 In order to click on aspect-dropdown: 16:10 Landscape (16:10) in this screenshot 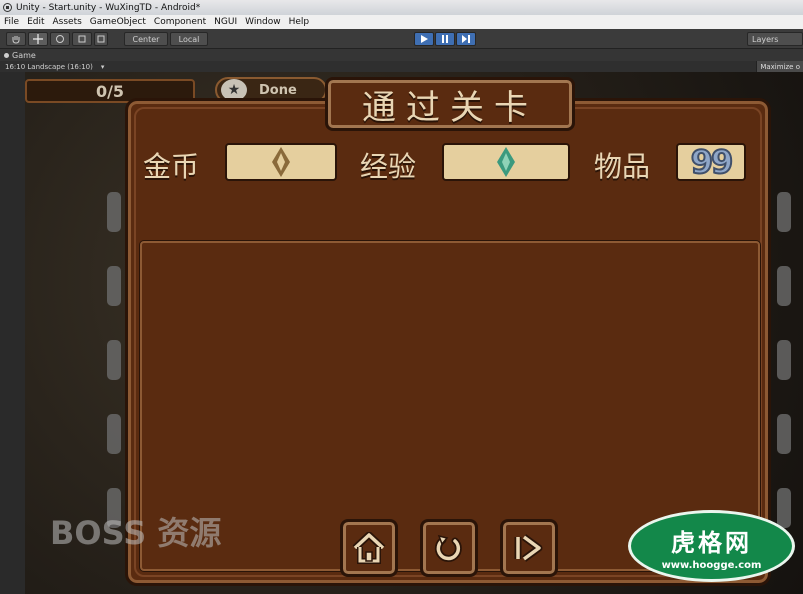, I will do `click(49, 67)`.